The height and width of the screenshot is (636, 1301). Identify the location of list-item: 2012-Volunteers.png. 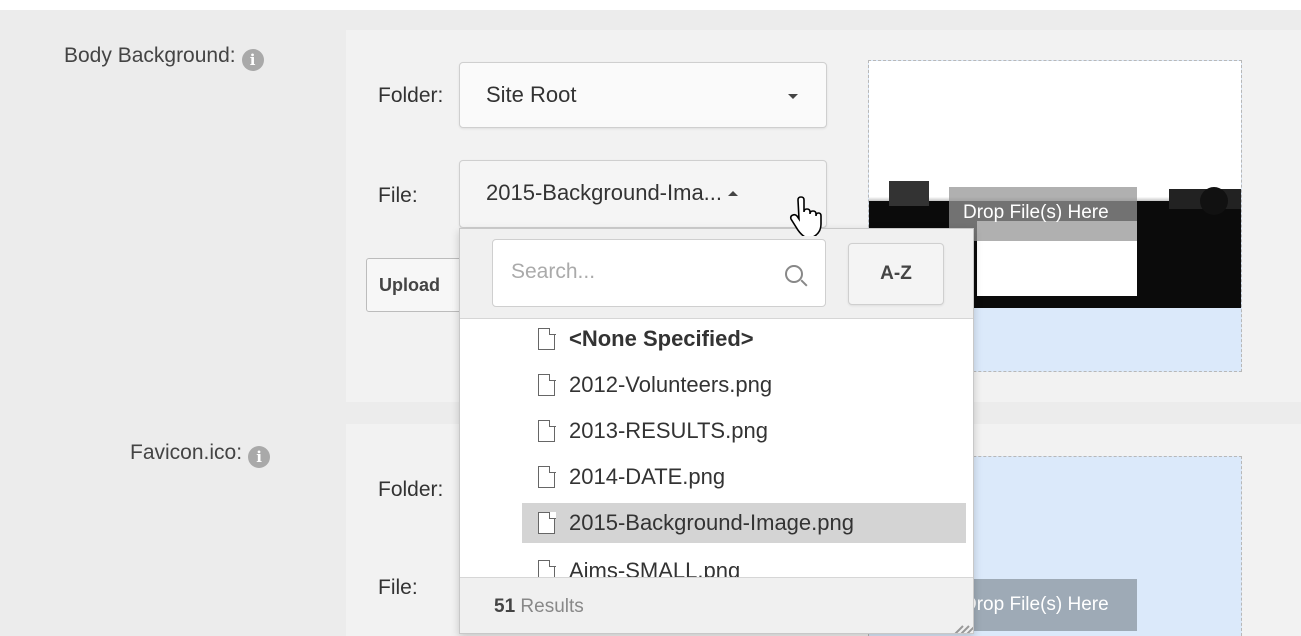
(722, 385).